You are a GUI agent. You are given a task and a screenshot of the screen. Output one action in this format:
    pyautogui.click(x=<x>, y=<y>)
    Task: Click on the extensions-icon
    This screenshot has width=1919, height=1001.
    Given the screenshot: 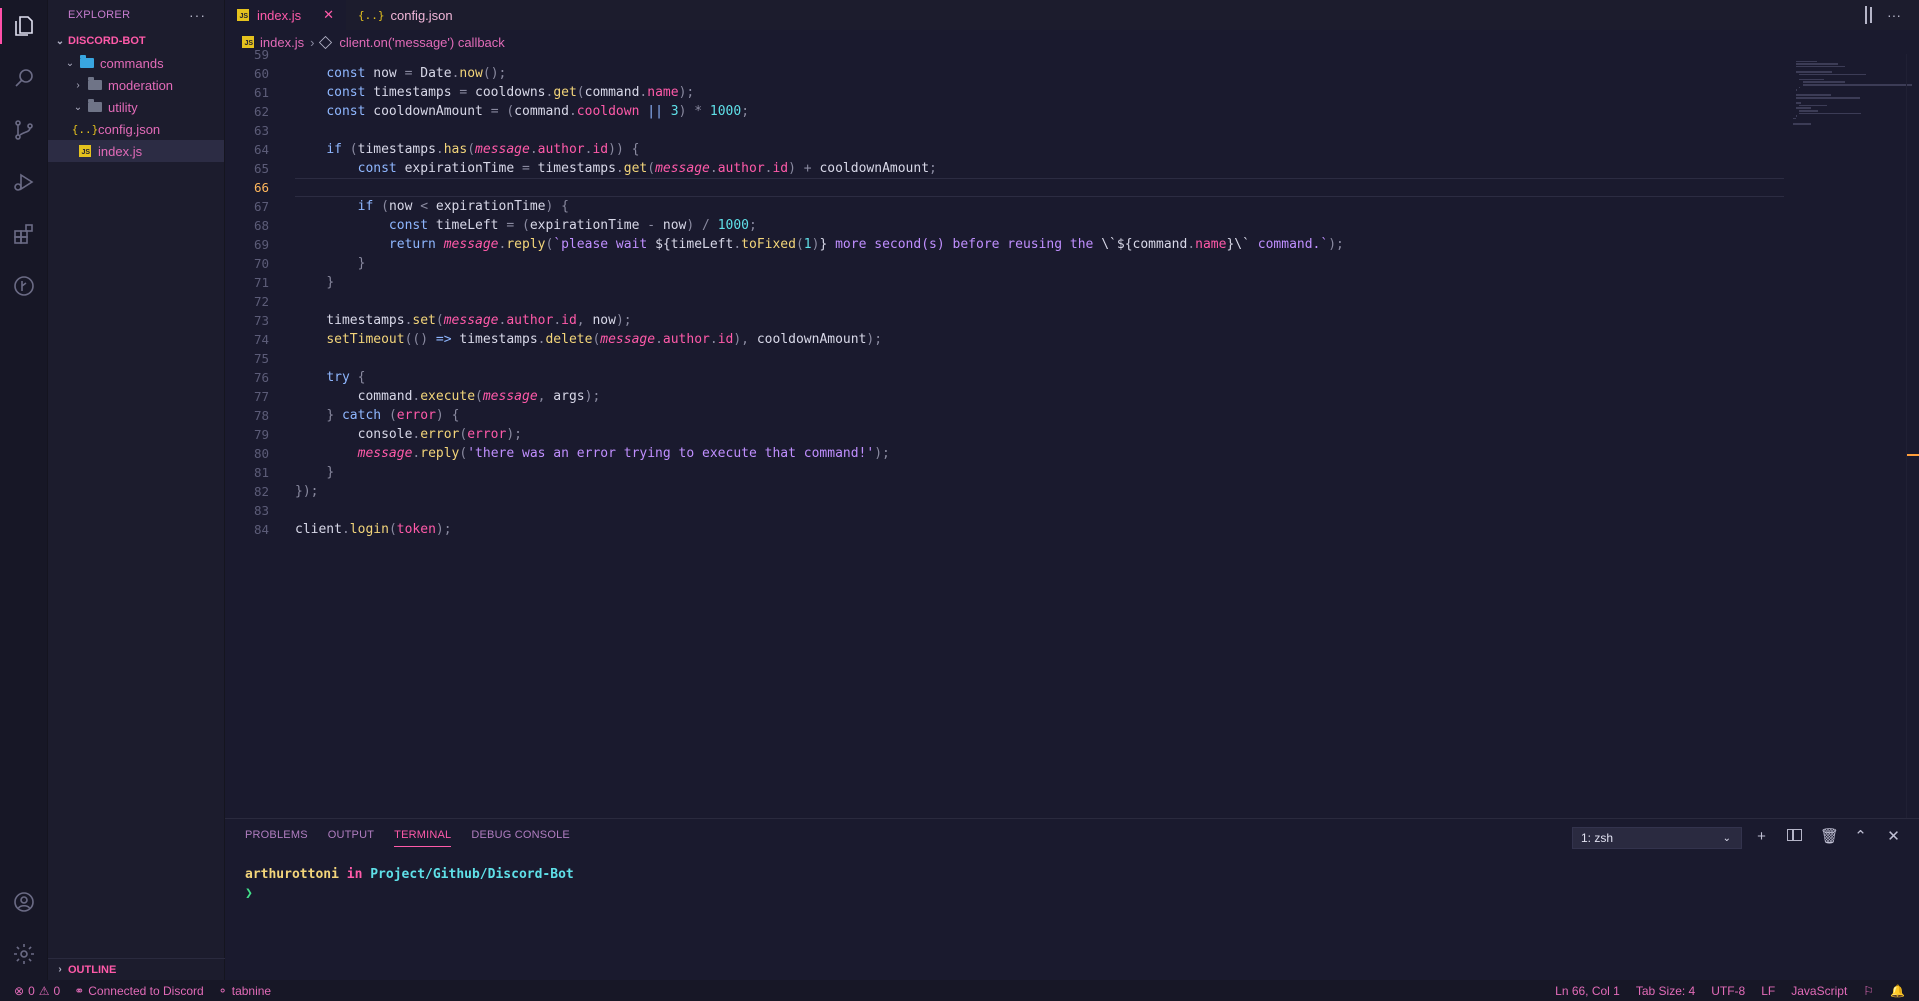 What is the action you would take?
    pyautogui.click(x=24, y=234)
    